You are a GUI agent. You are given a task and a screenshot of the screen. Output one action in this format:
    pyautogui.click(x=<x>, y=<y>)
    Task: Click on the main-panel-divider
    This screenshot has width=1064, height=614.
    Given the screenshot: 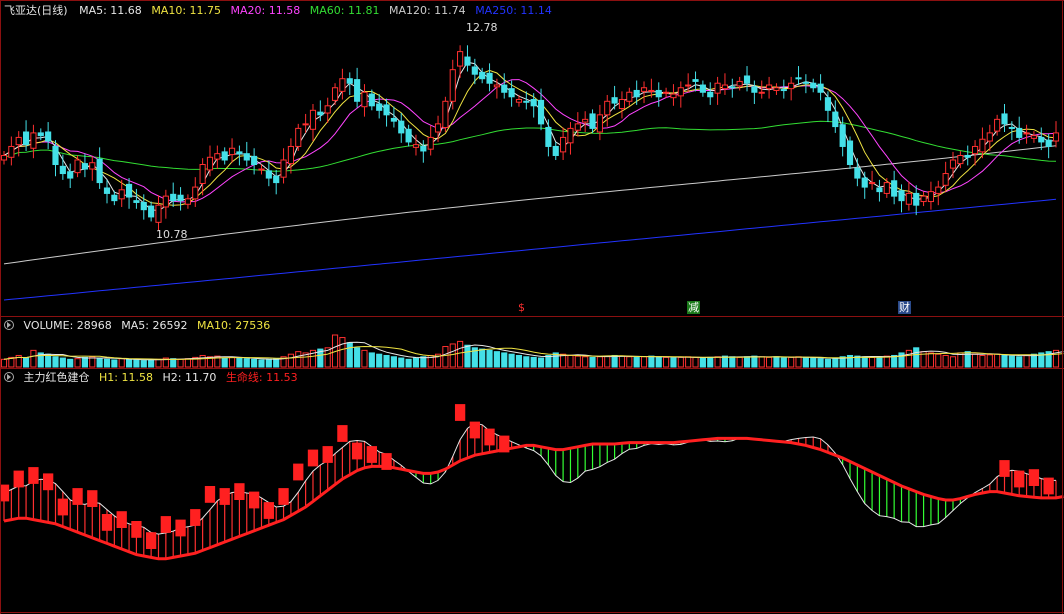 What is the action you would take?
    pyautogui.click(x=532, y=316)
    